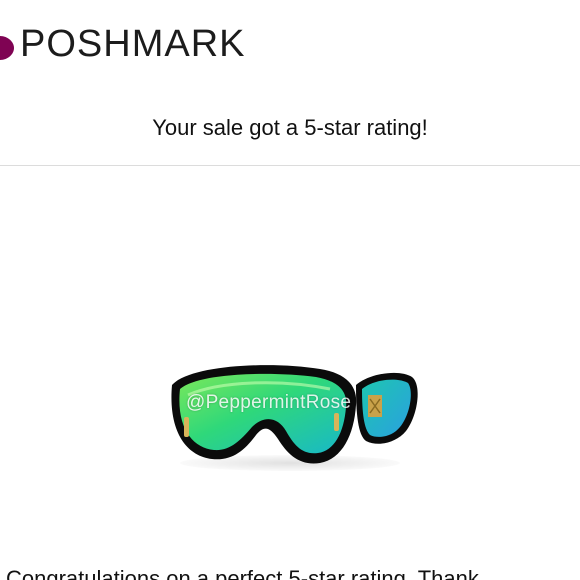  What do you see at coordinates (269, 402) in the screenshot?
I see `watermark: @PeppermintRose` at bounding box center [269, 402].